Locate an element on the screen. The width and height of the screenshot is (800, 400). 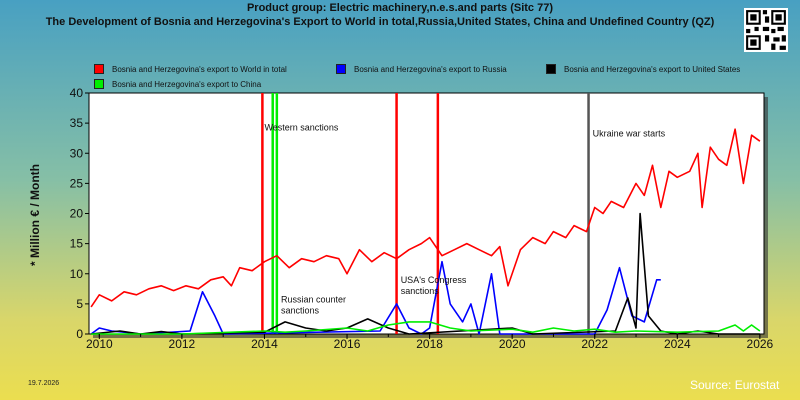
x-tick-label-2012: 2012 is located at coordinates (182, 344).